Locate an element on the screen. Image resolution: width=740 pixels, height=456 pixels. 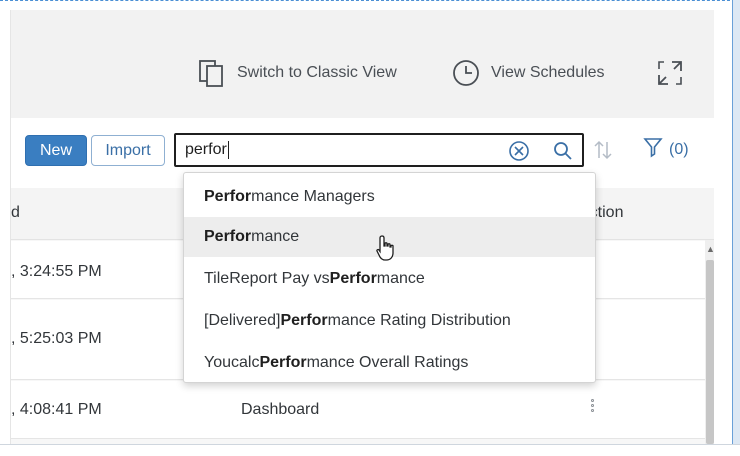
frame-top-border is located at coordinates (370, 0).